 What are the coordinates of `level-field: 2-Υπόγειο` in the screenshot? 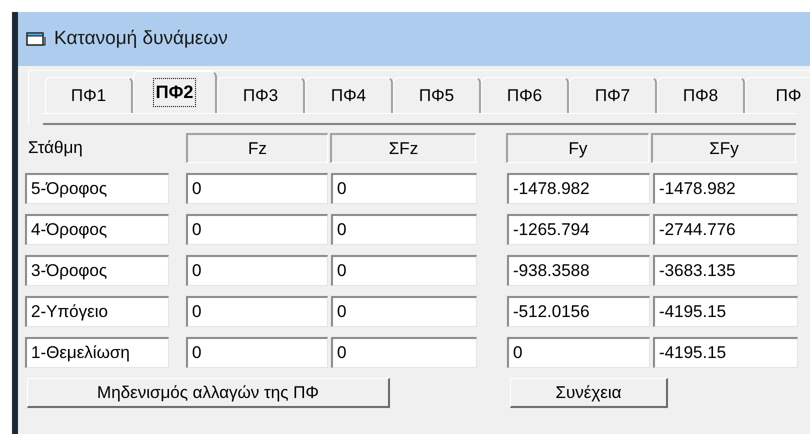 It's located at (97, 311).